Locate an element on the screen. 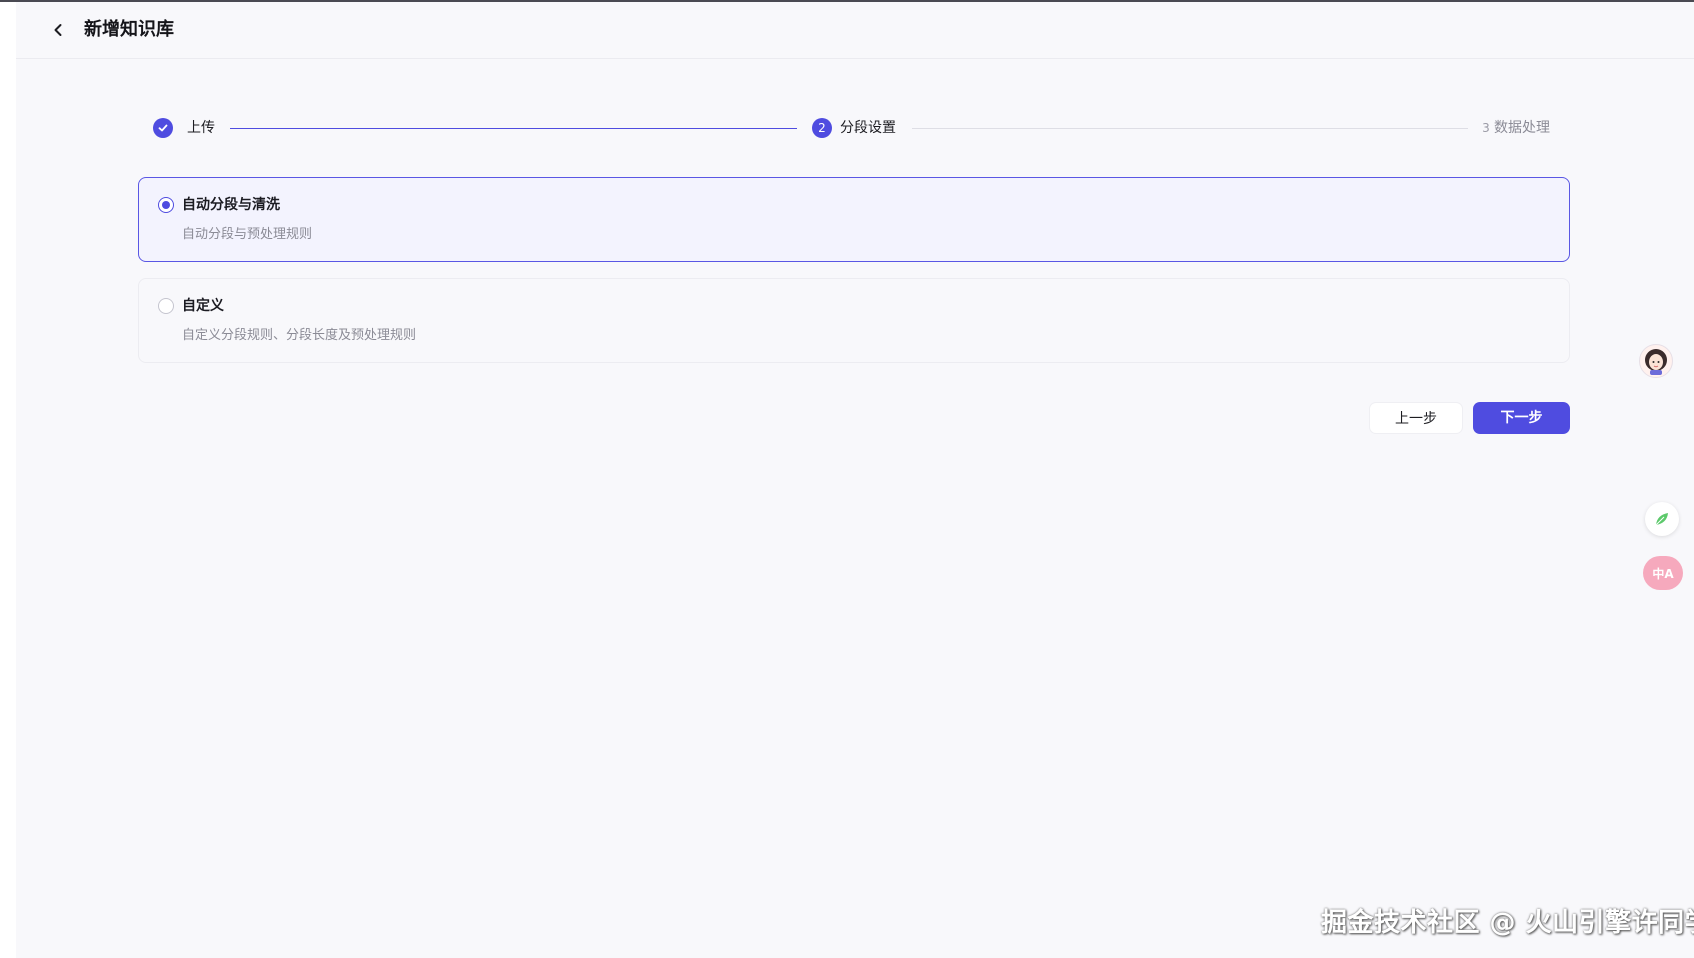 This screenshot has height=958, width=1694. leaf-icon is located at coordinates (1661, 519).